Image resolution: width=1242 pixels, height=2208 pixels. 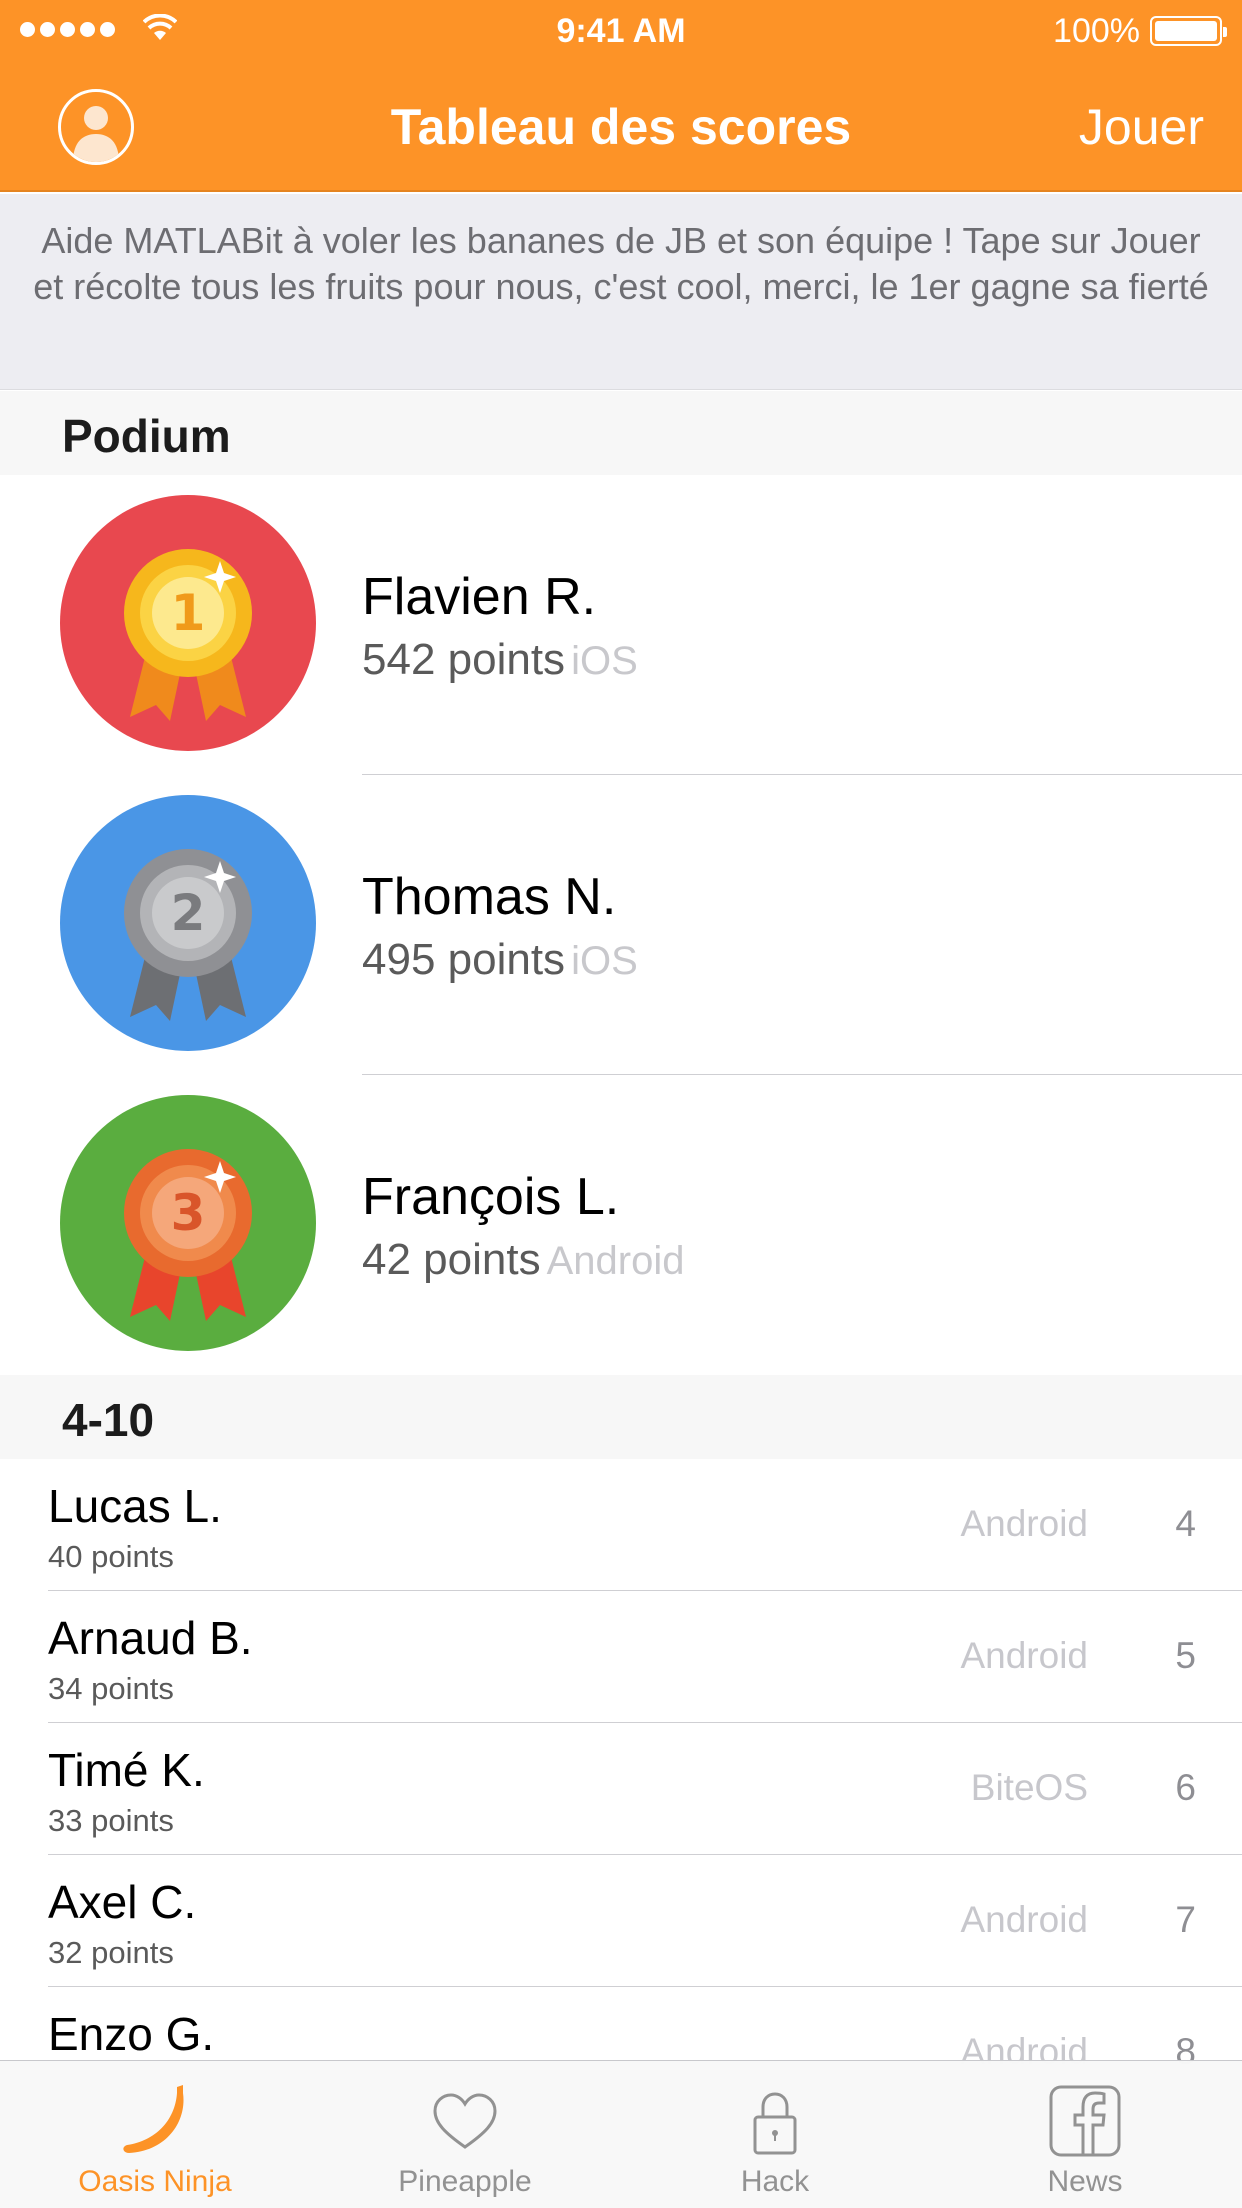 What do you see at coordinates (621, 1225) in the screenshot?
I see `podium-row-third: 3 François L. 42 points Android` at bounding box center [621, 1225].